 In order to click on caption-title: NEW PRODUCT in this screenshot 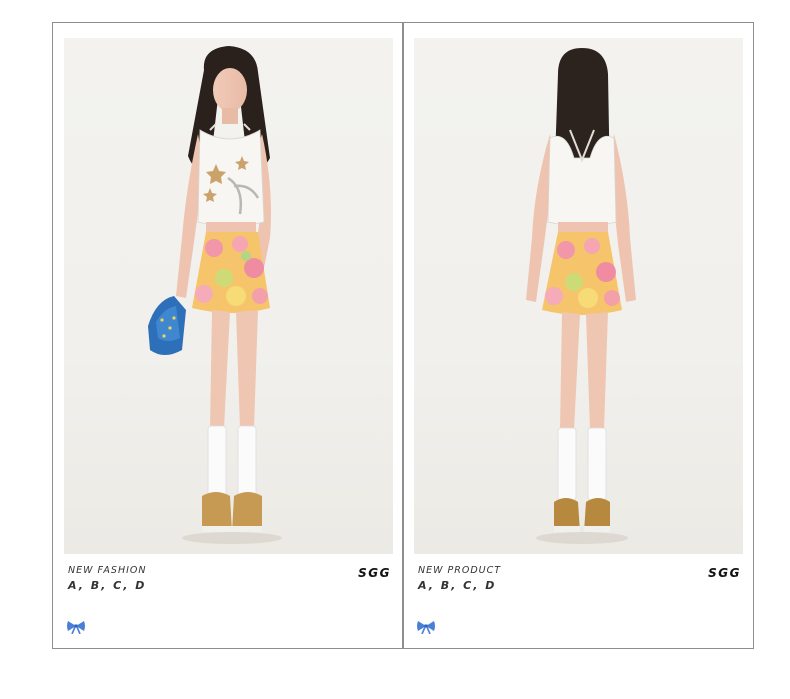, I will do `click(460, 570)`.